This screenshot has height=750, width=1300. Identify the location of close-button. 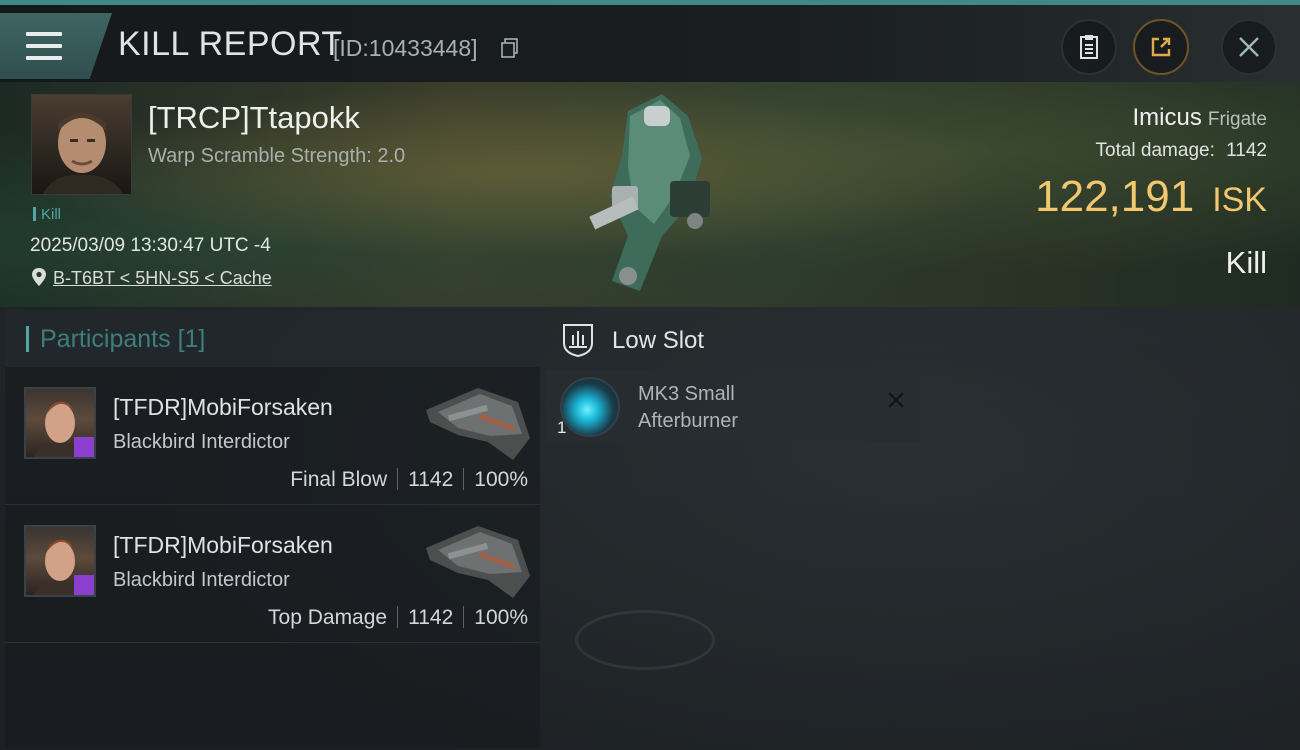
(1249, 47).